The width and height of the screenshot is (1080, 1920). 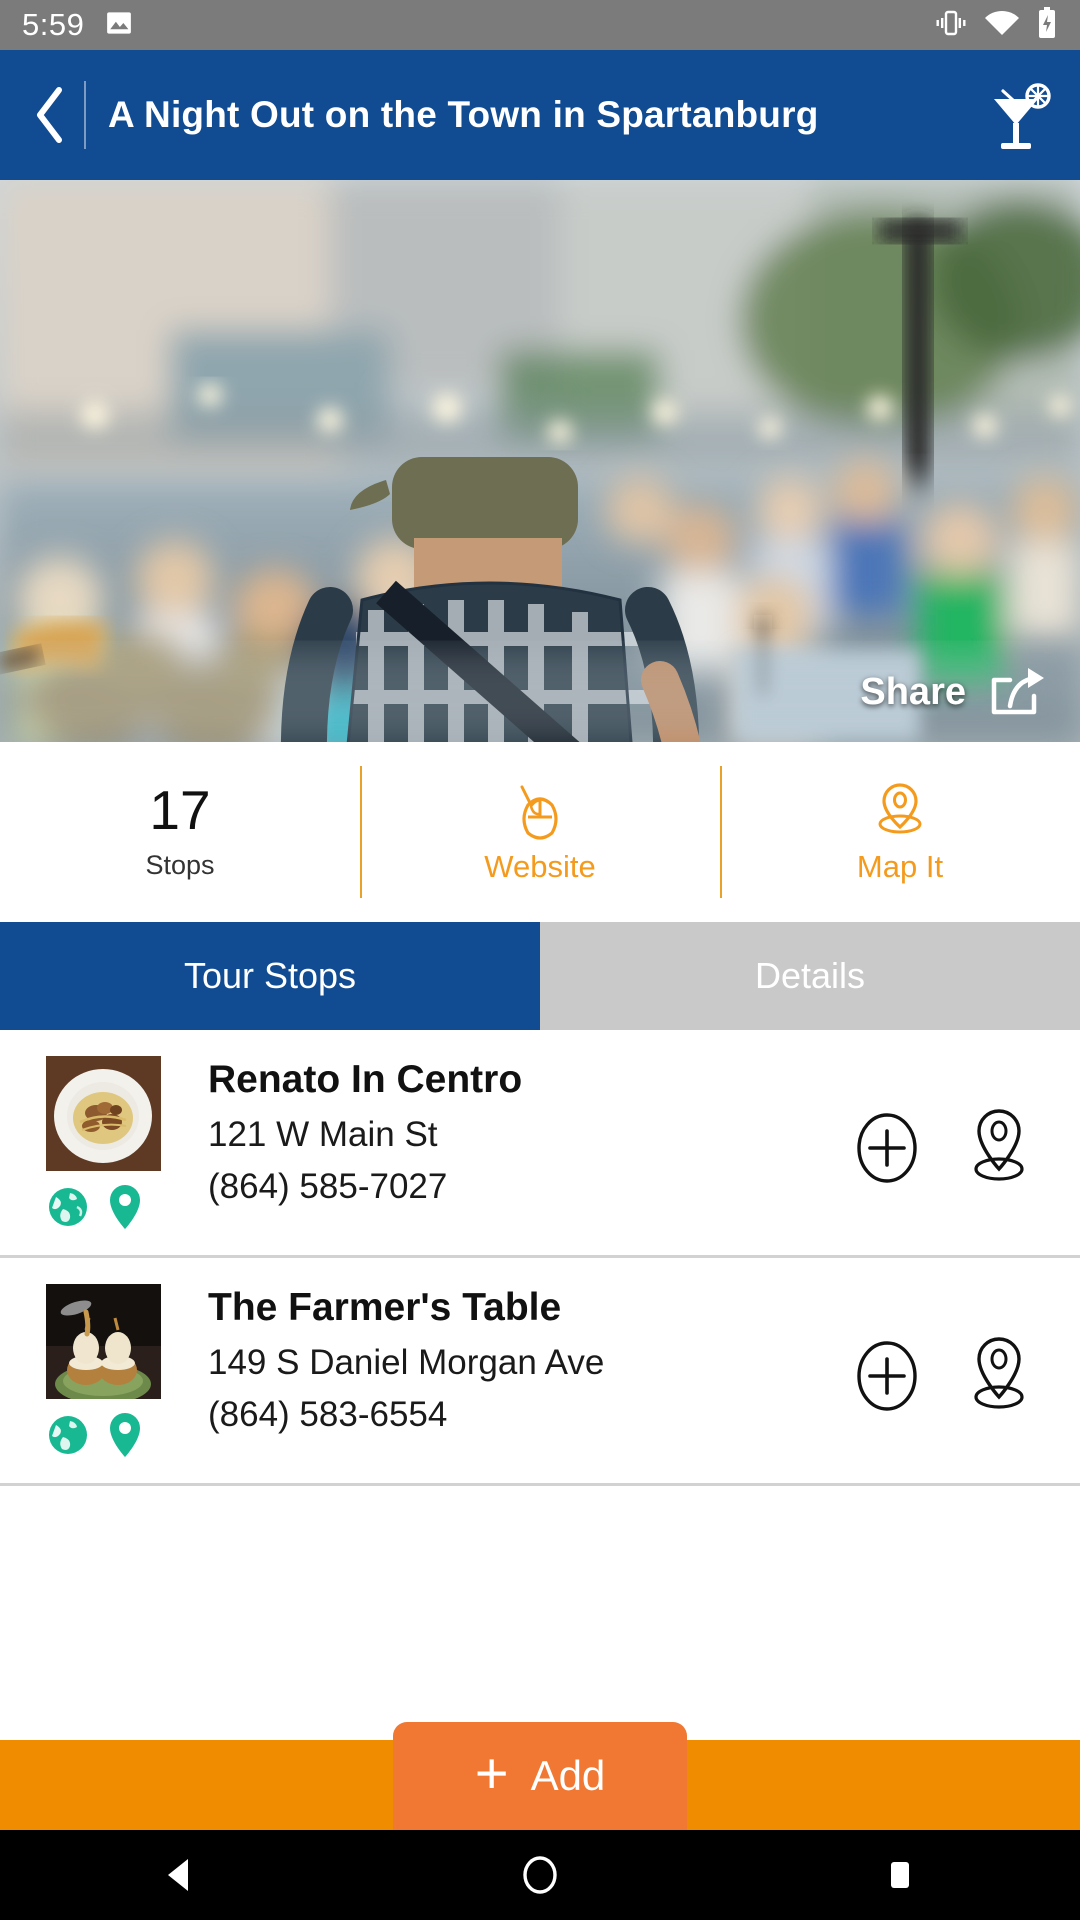 I want to click on chevron-left-icon, so click(x=49, y=115).